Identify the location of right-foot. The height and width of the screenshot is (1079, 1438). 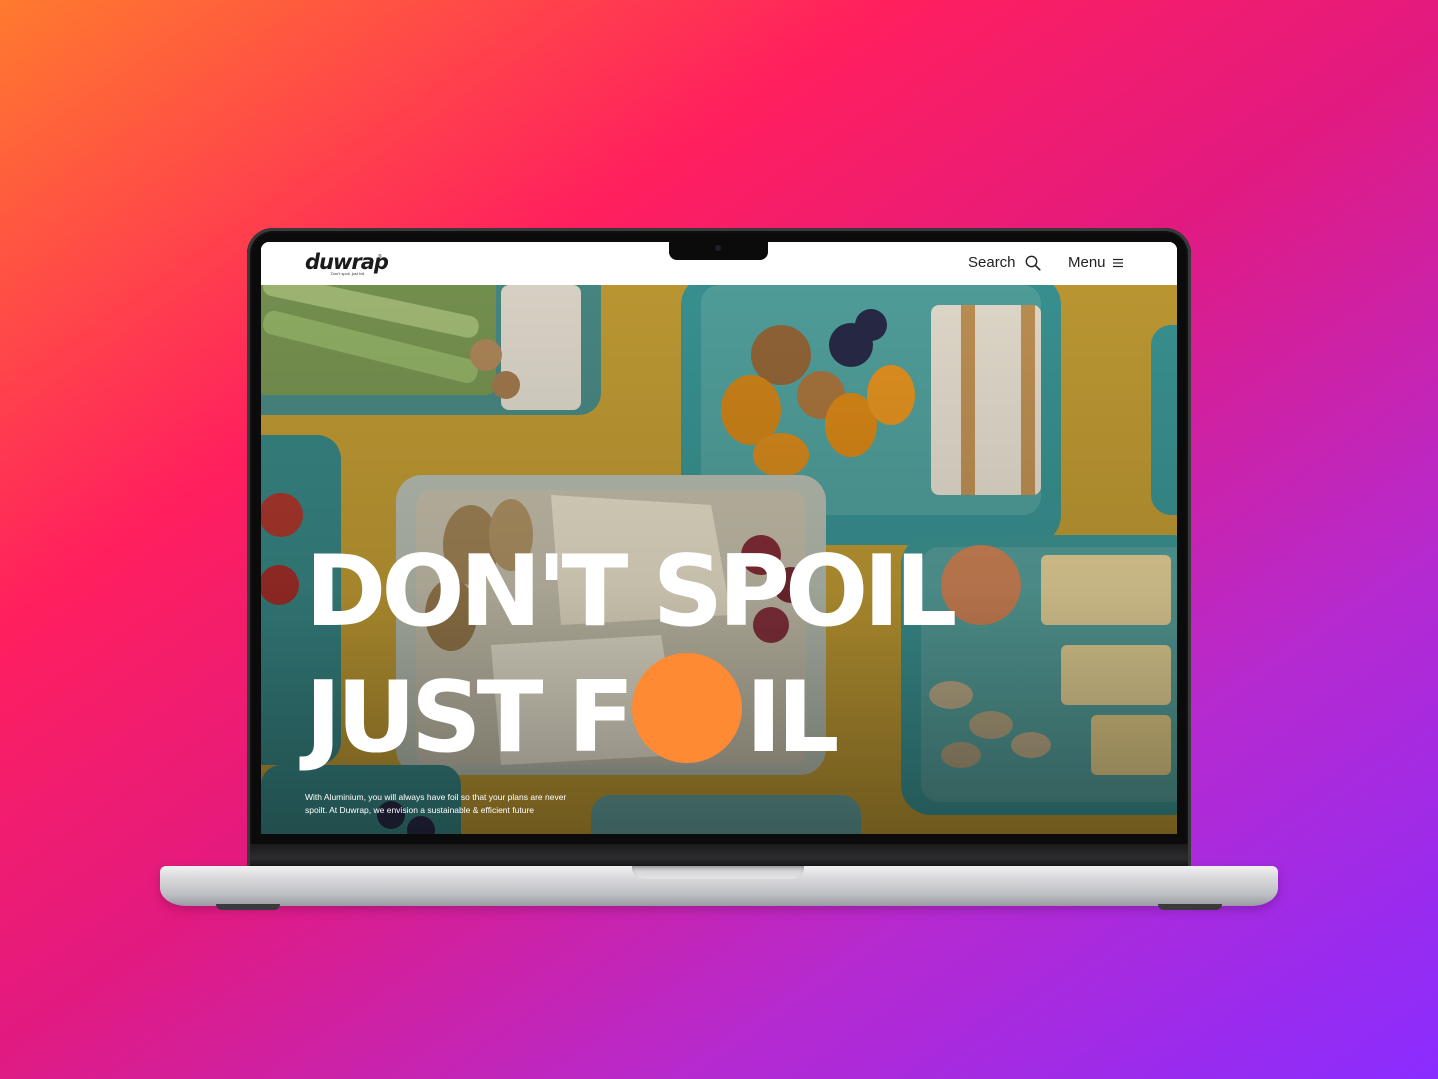
(1190, 907).